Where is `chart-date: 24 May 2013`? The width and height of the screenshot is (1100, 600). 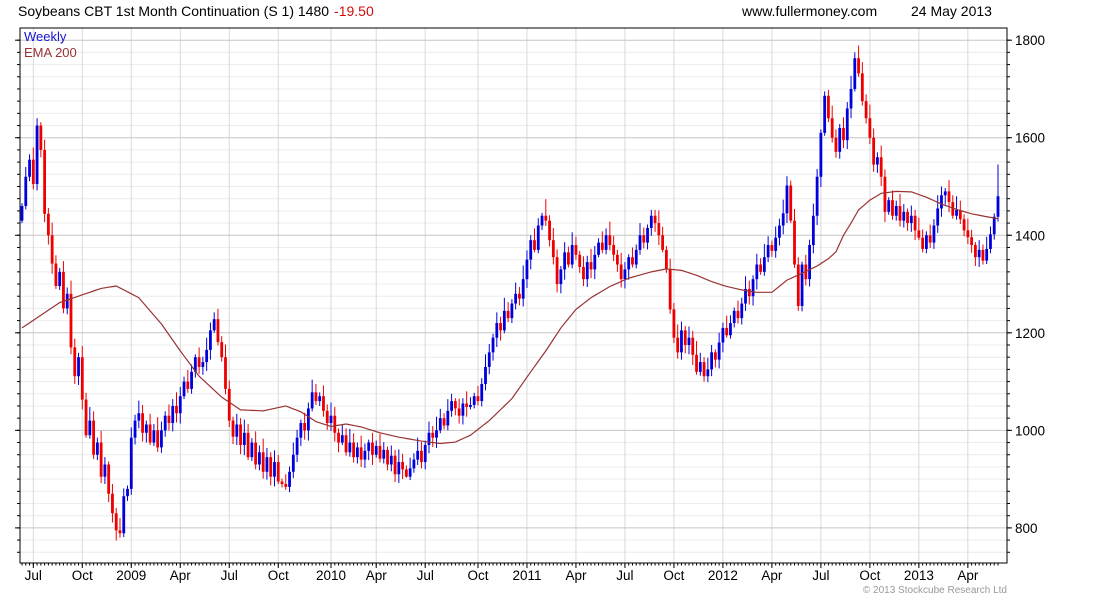 chart-date: 24 May 2013 is located at coordinates (951, 11).